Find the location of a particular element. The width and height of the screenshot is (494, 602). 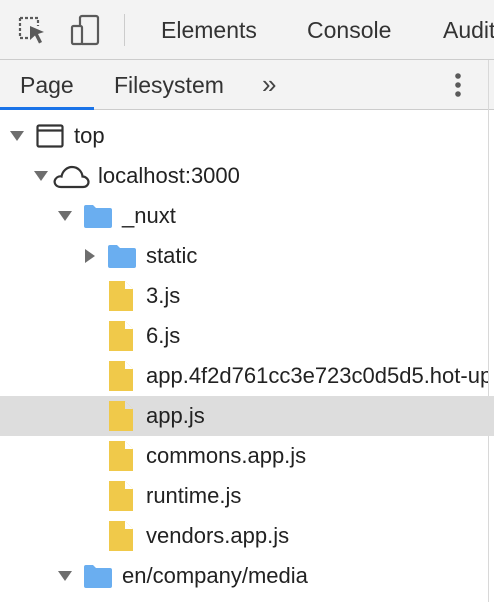

tree-item-label: localhost:3000 is located at coordinates (169, 175).